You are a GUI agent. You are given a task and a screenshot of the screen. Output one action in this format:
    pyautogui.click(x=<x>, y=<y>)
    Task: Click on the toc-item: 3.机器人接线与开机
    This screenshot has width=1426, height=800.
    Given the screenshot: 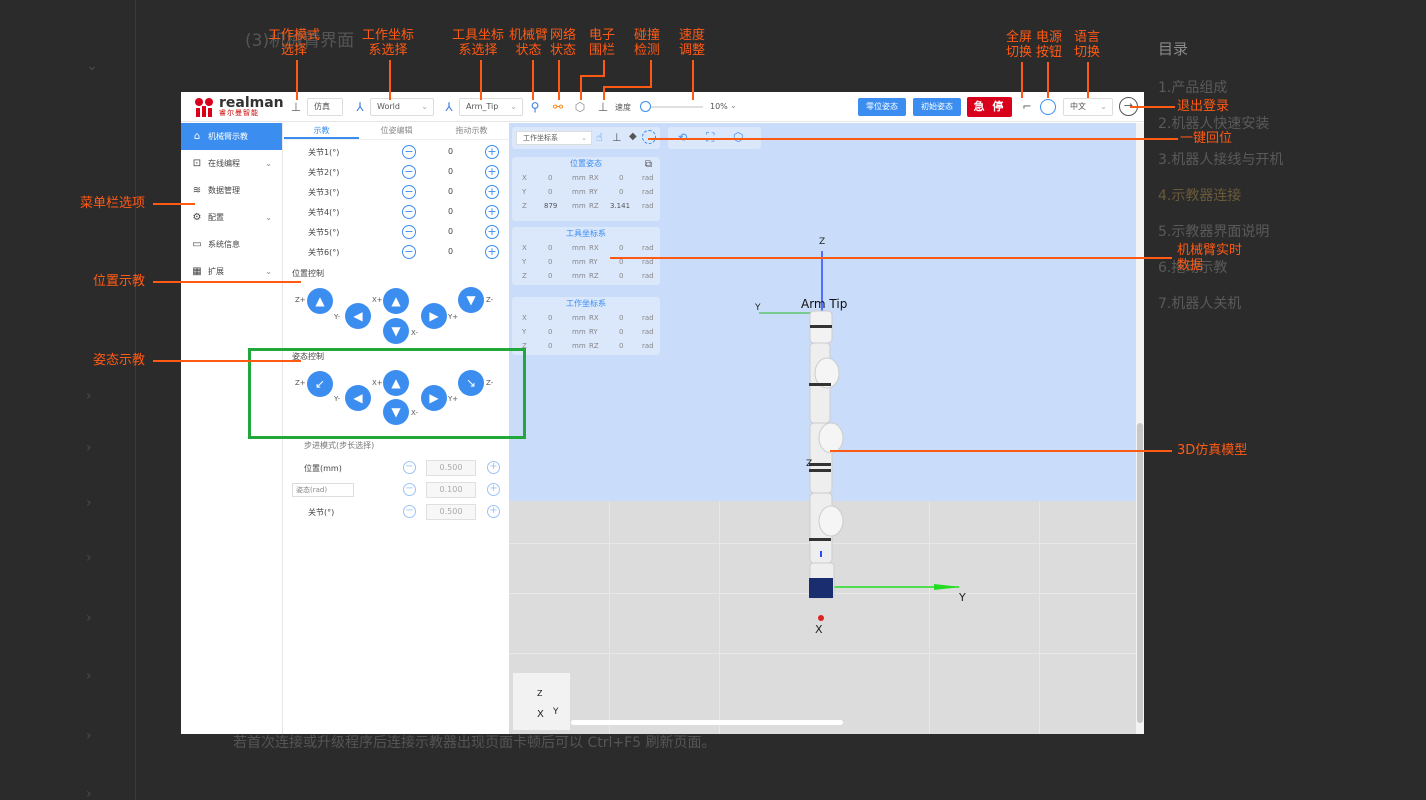 What is the action you would take?
    pyautogui.click(x=1288, y=167)
    